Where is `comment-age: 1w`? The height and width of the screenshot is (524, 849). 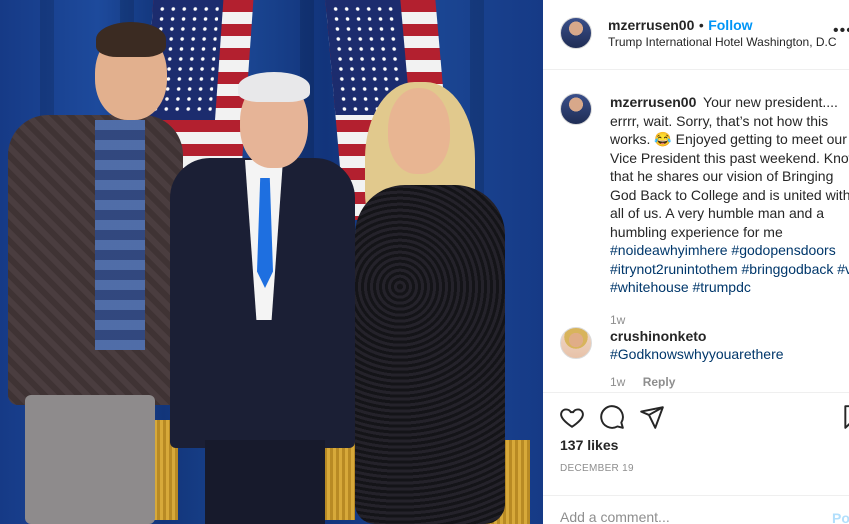 comment-age: 1w is located at coordinates (617, 382).